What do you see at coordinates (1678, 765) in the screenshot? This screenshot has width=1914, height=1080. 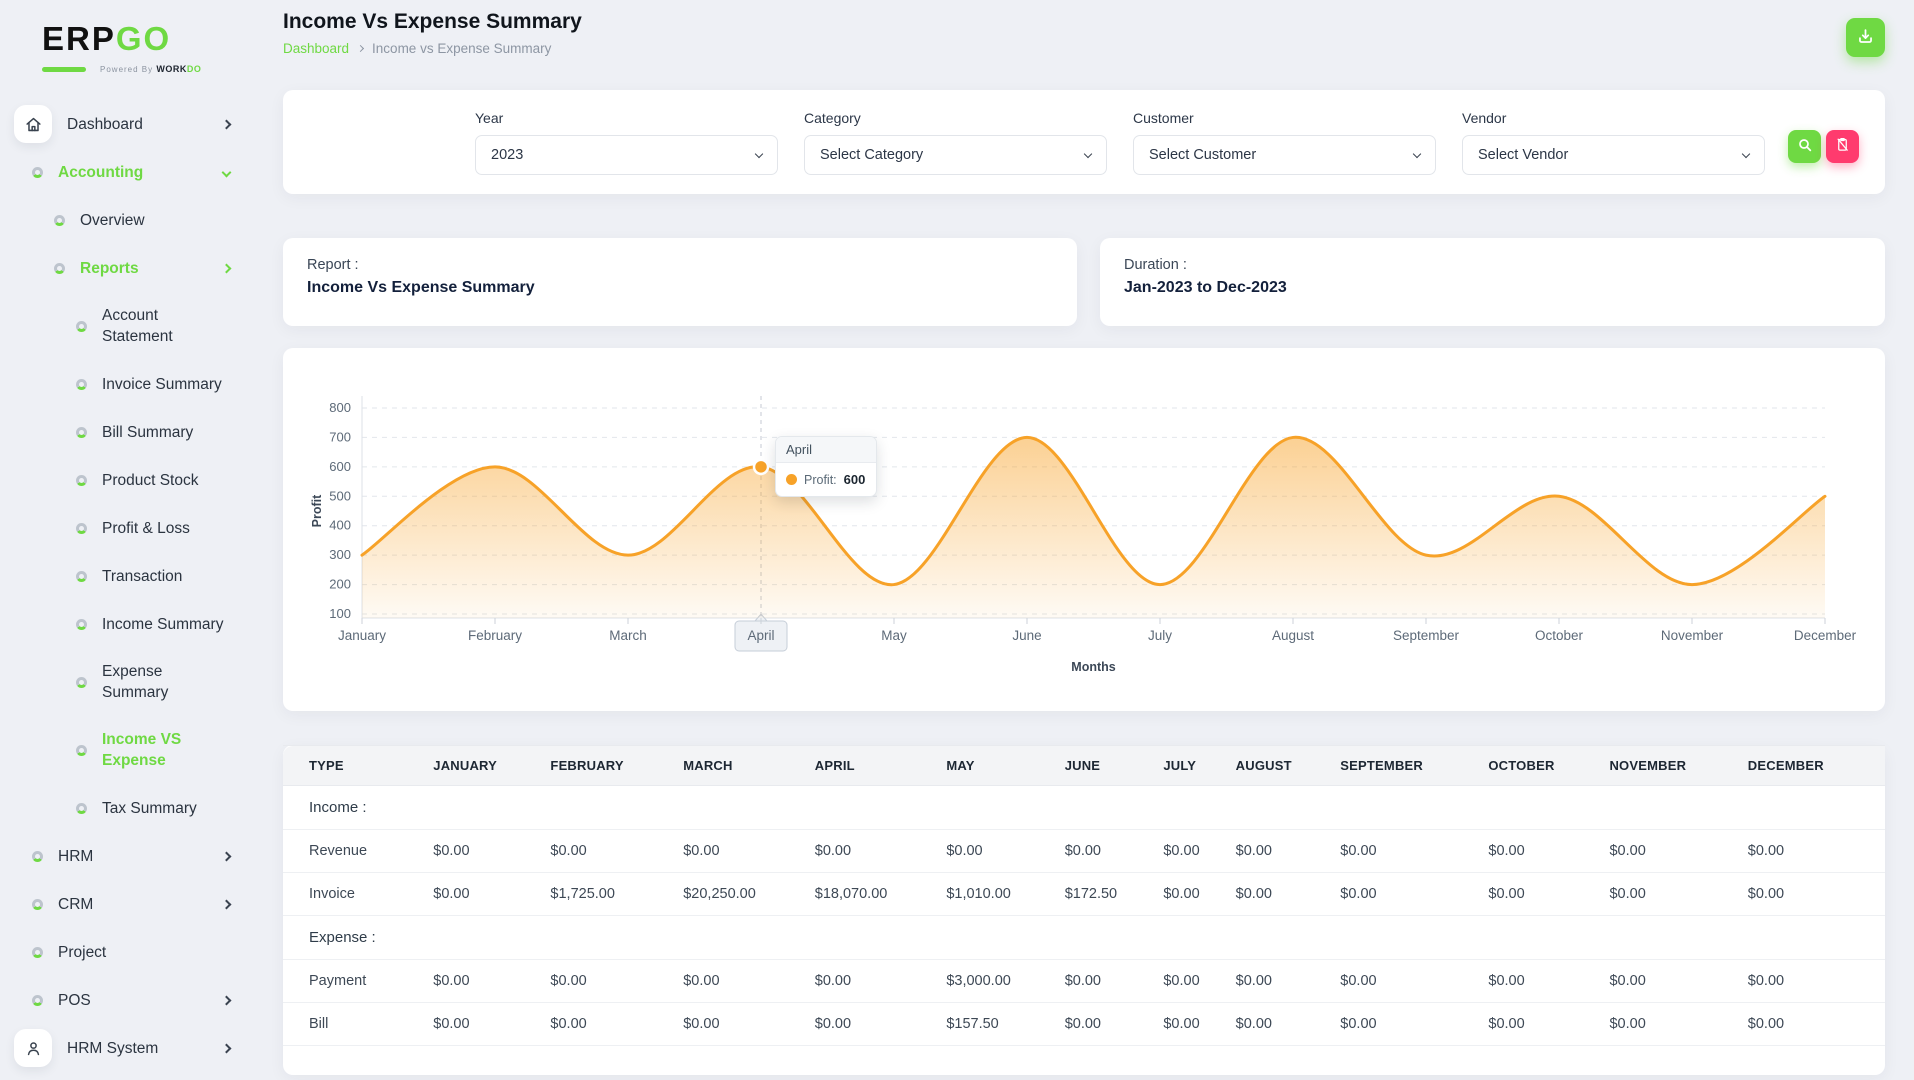 I see `column-header-november: NOVEMBER` at bounding box center [1678, 765].